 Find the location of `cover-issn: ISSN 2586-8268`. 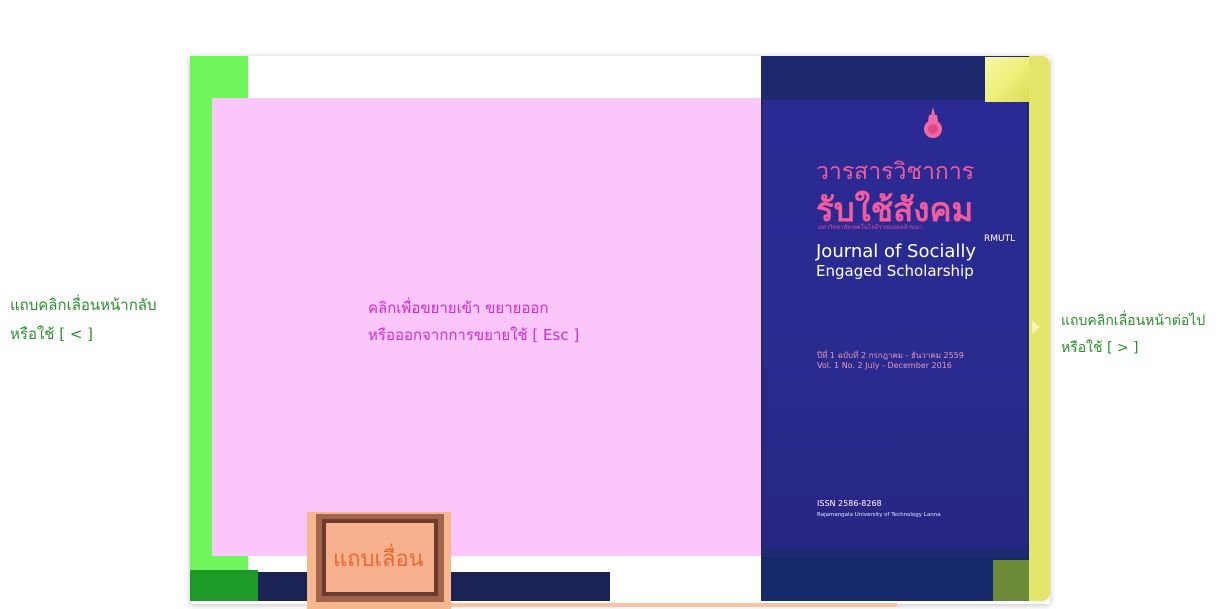

cover-issn: ISSN 2586-8268 is located at coordinates (849, 503).